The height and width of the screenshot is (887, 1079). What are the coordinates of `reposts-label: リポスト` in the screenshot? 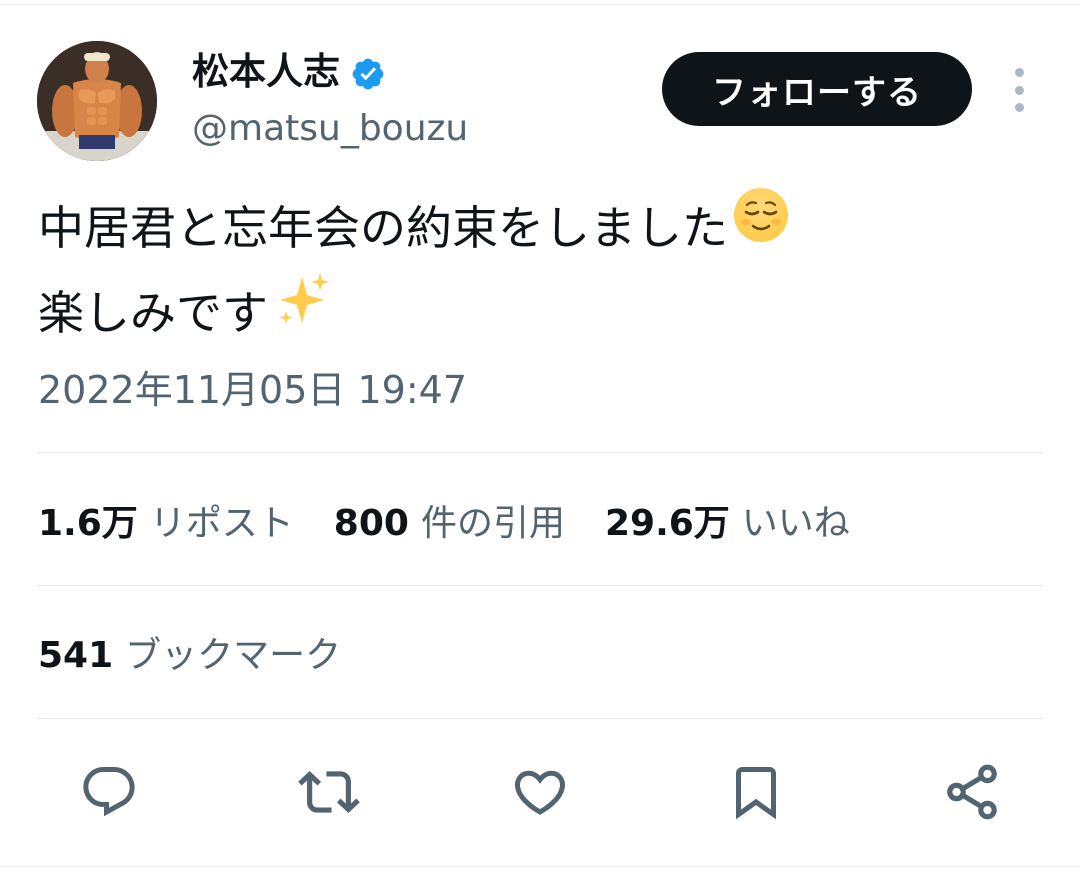 It's located at (221, 523).